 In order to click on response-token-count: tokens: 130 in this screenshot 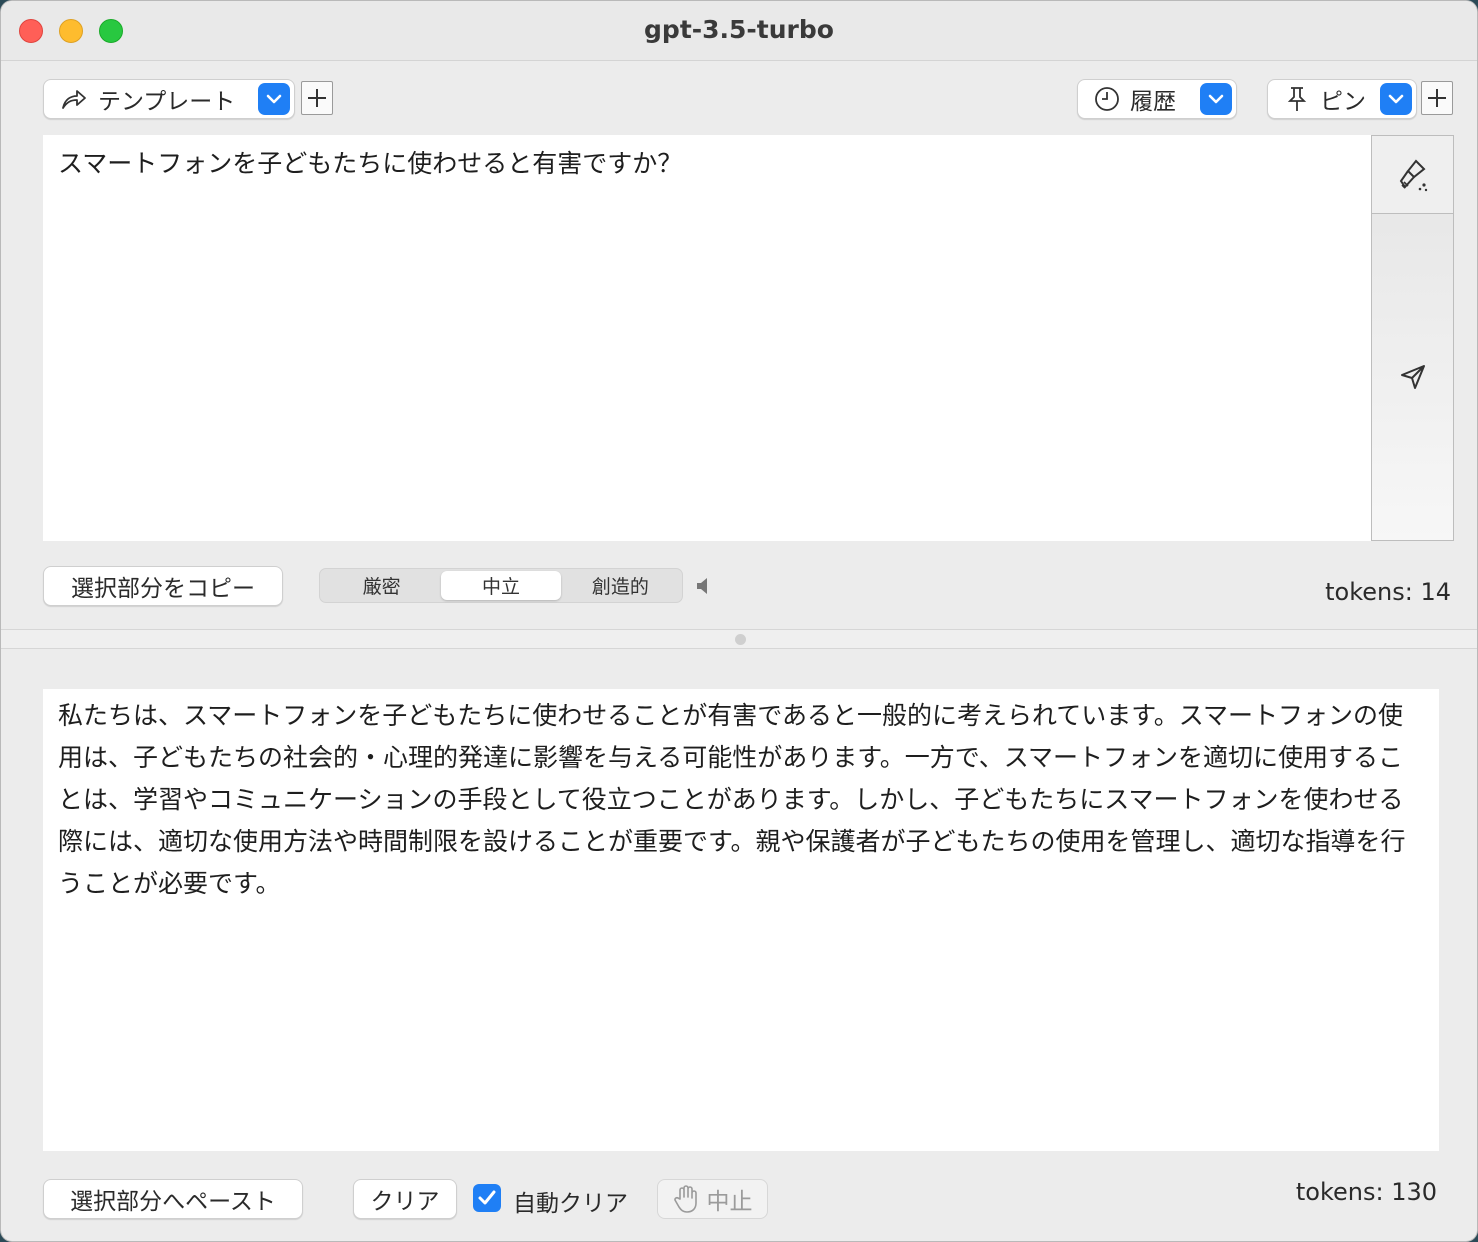, I will do `click(1366, 1192)`.